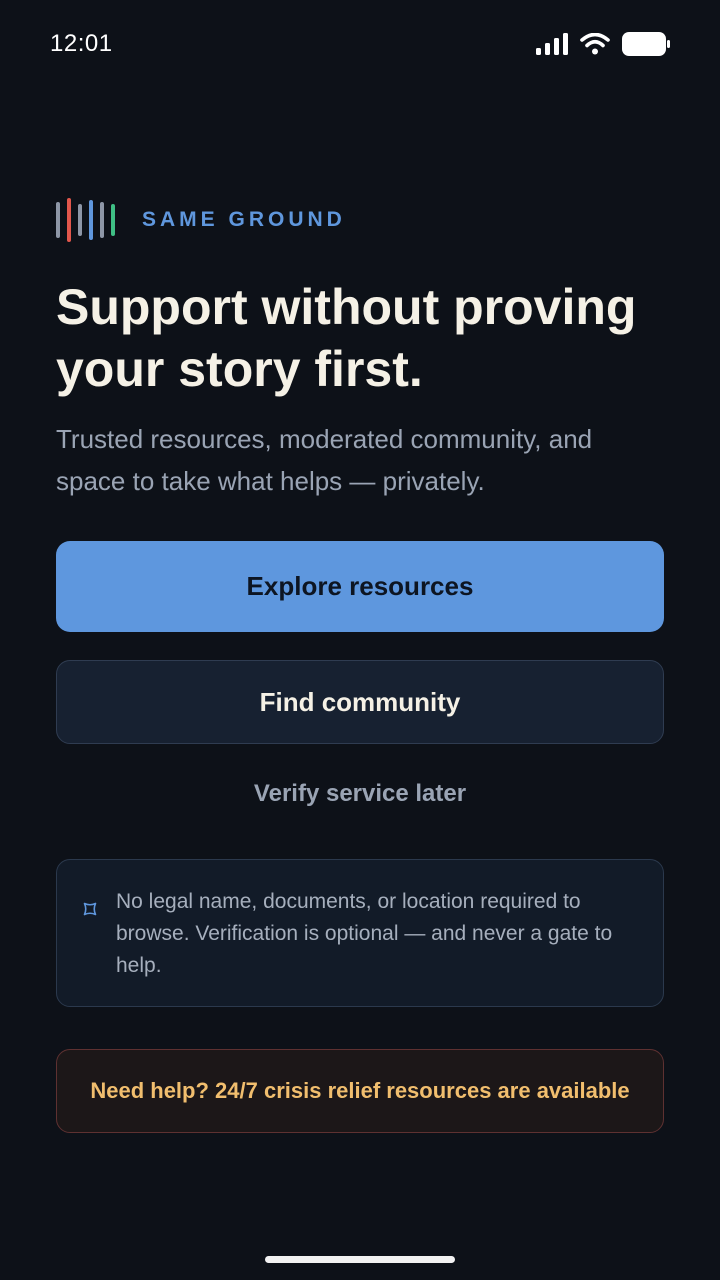 The image size is (720, 1280). Describe the element at coordinates (81, 43) in the screenshot. I see `status-time: 12:01` at that location.